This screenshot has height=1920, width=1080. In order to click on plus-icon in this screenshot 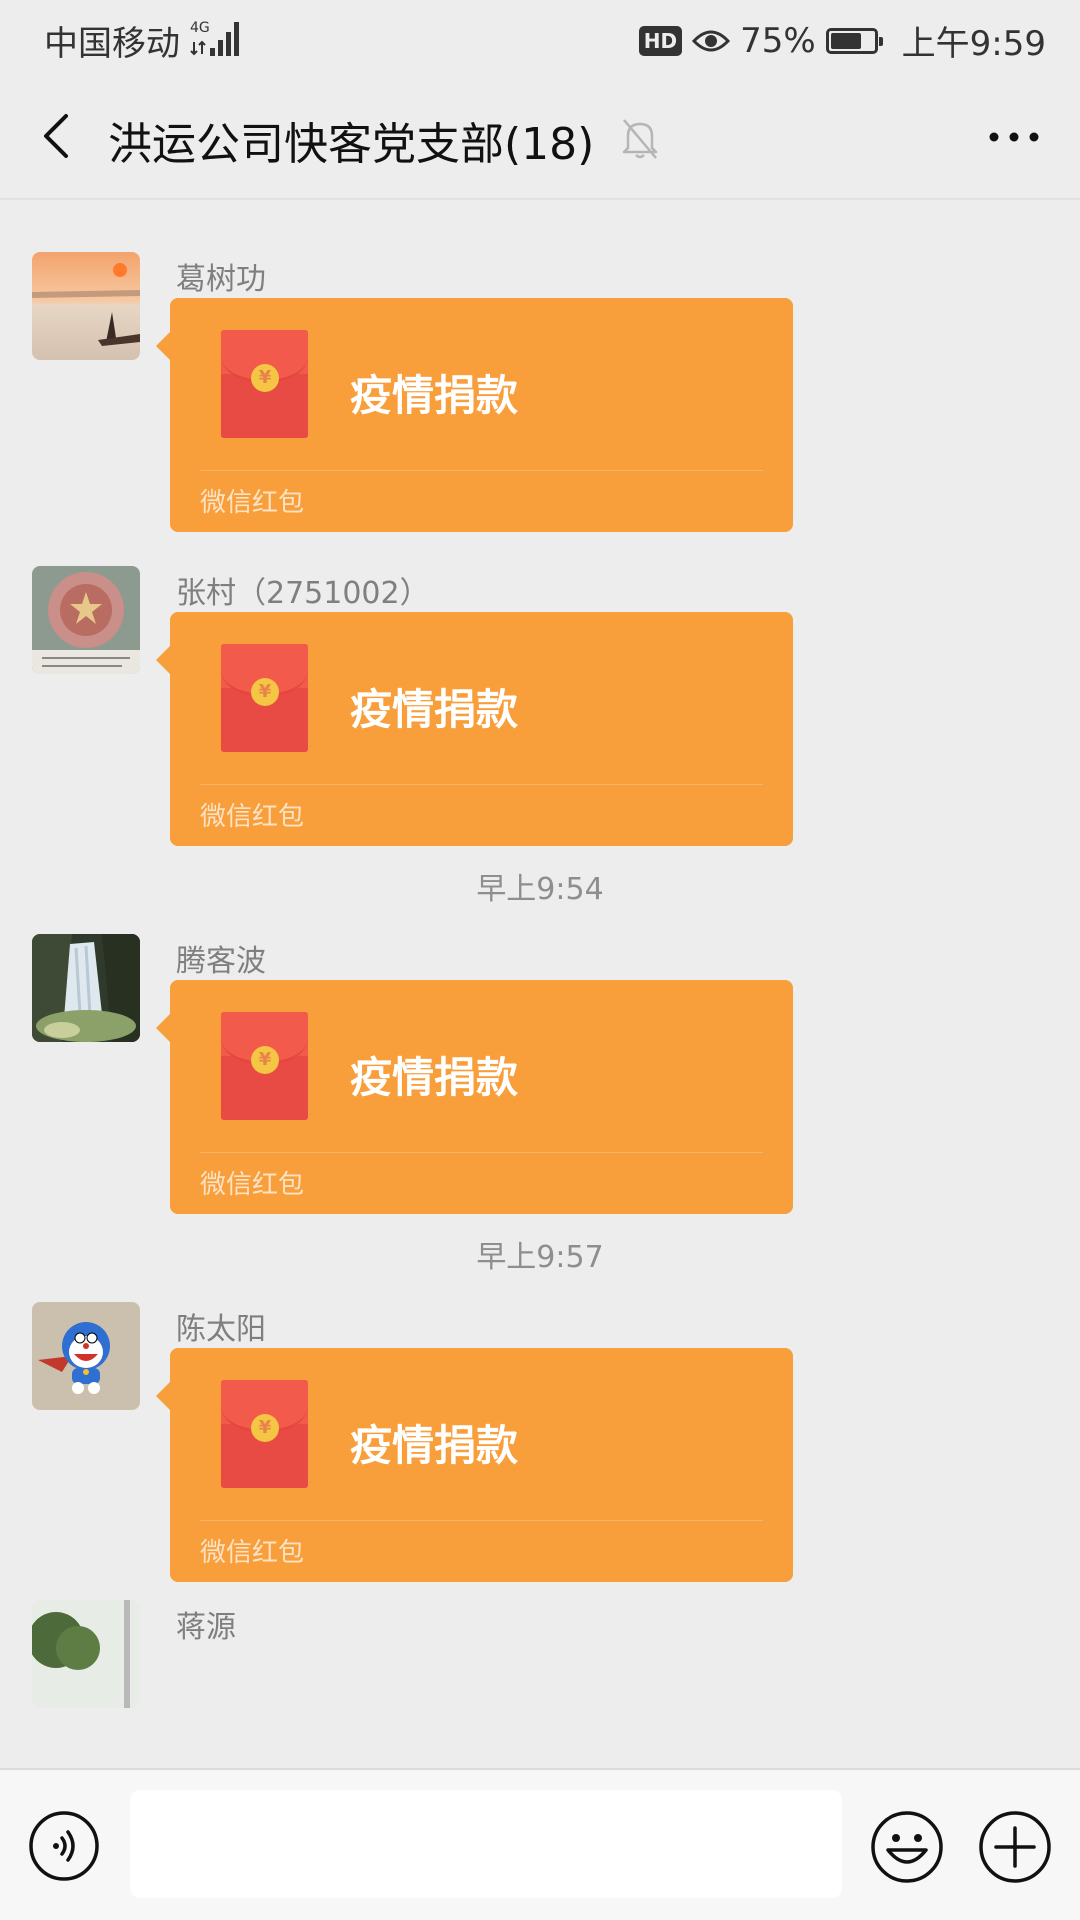, I will do `click(1015, 1847)`.